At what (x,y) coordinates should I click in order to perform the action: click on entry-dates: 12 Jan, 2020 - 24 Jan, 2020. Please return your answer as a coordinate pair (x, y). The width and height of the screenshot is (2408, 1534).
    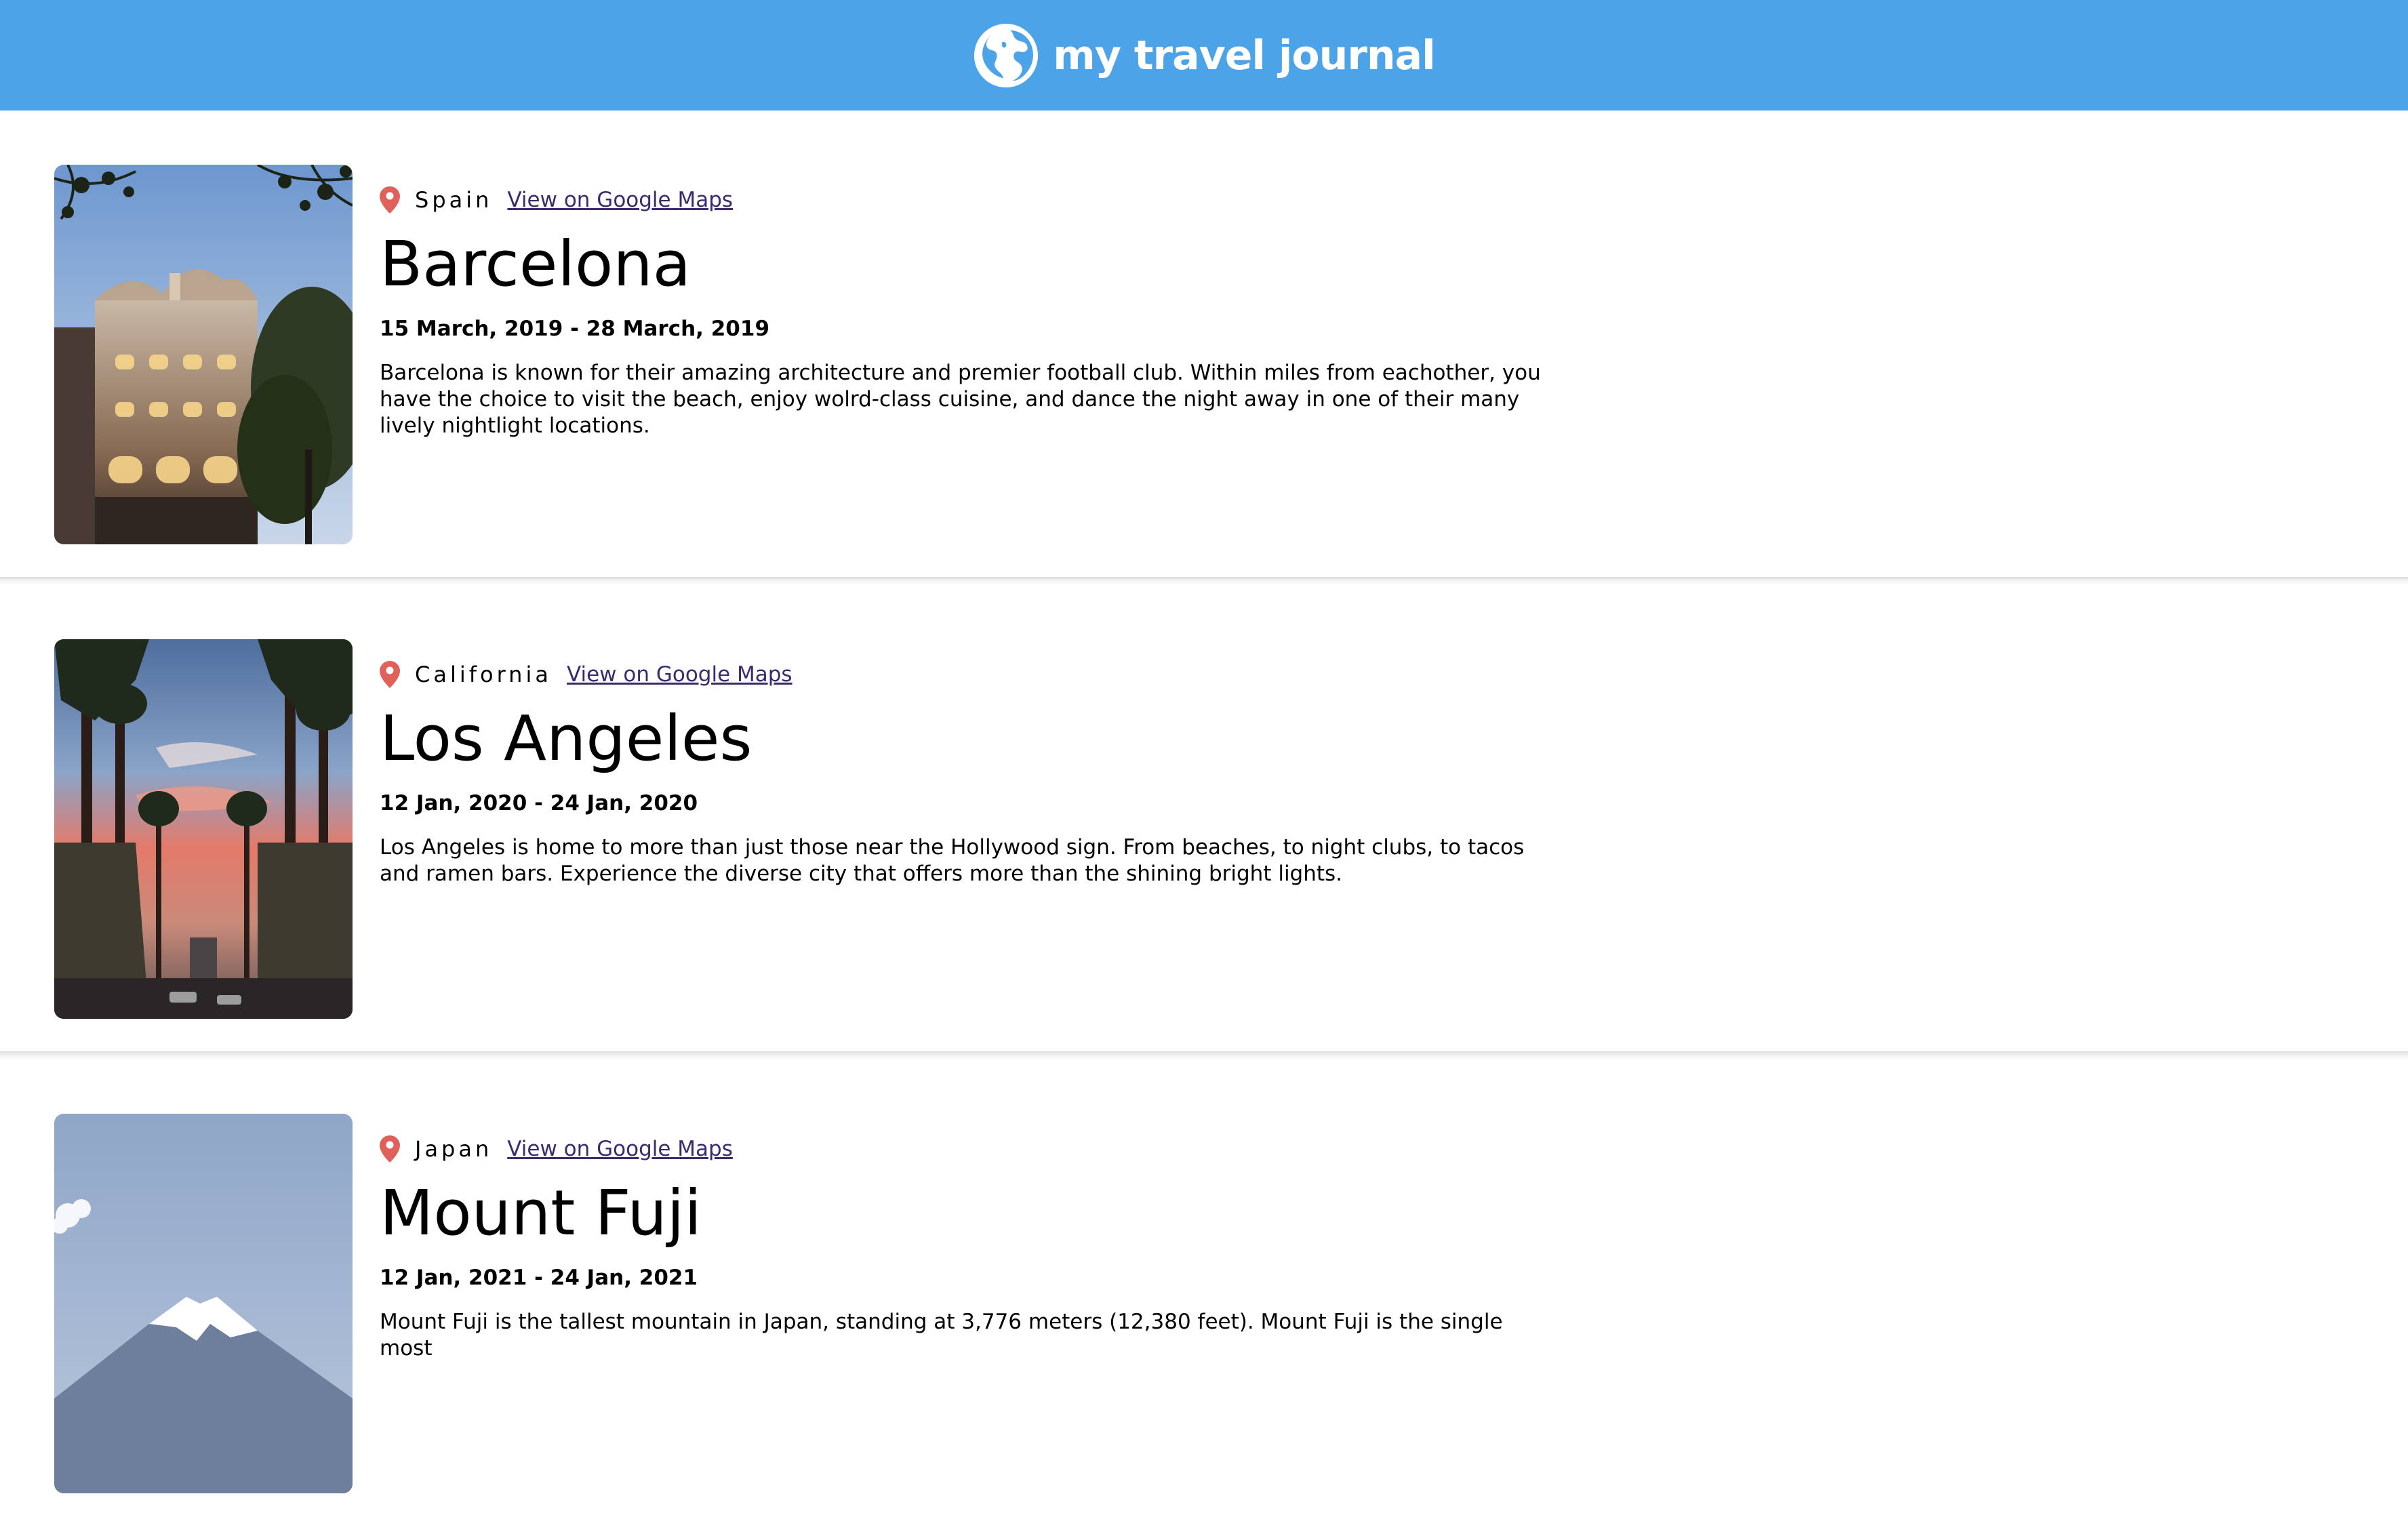
    Looking at the image, I should click on (539, 803).